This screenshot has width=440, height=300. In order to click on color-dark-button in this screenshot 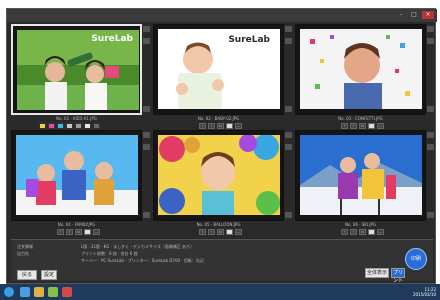, I will do `click(78, 126)`.